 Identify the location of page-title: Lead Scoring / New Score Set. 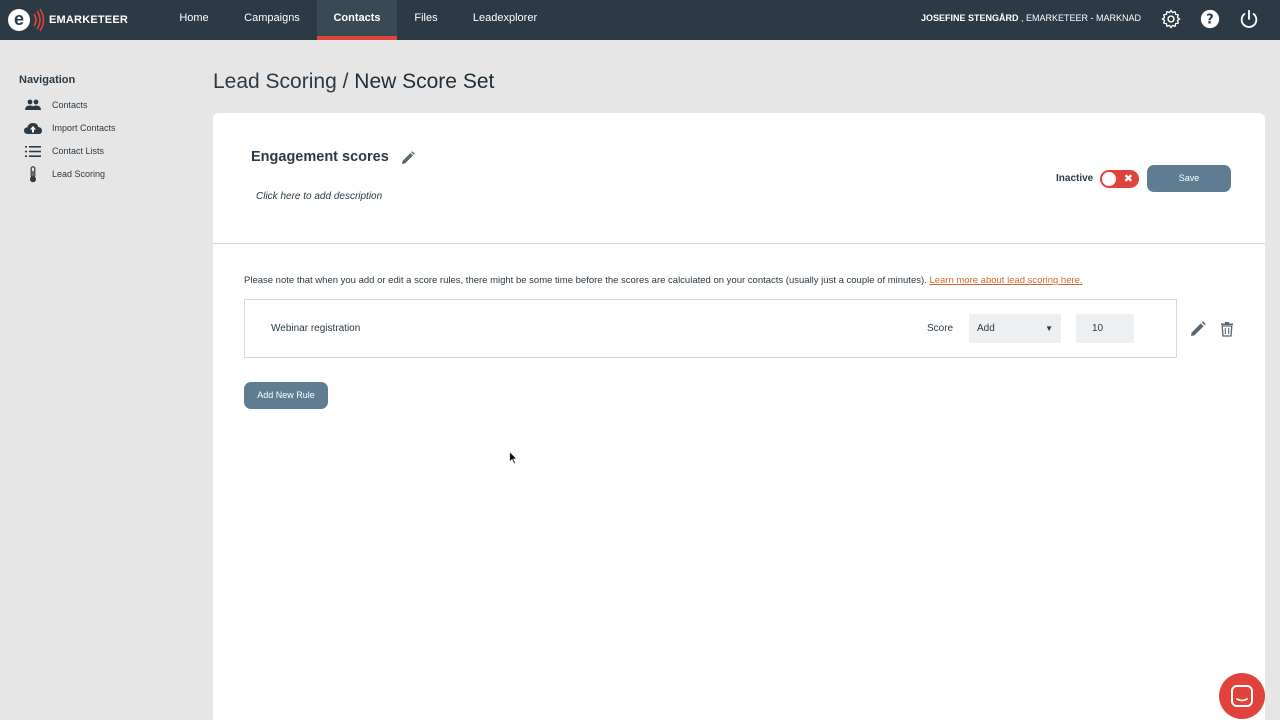
(353, 82).